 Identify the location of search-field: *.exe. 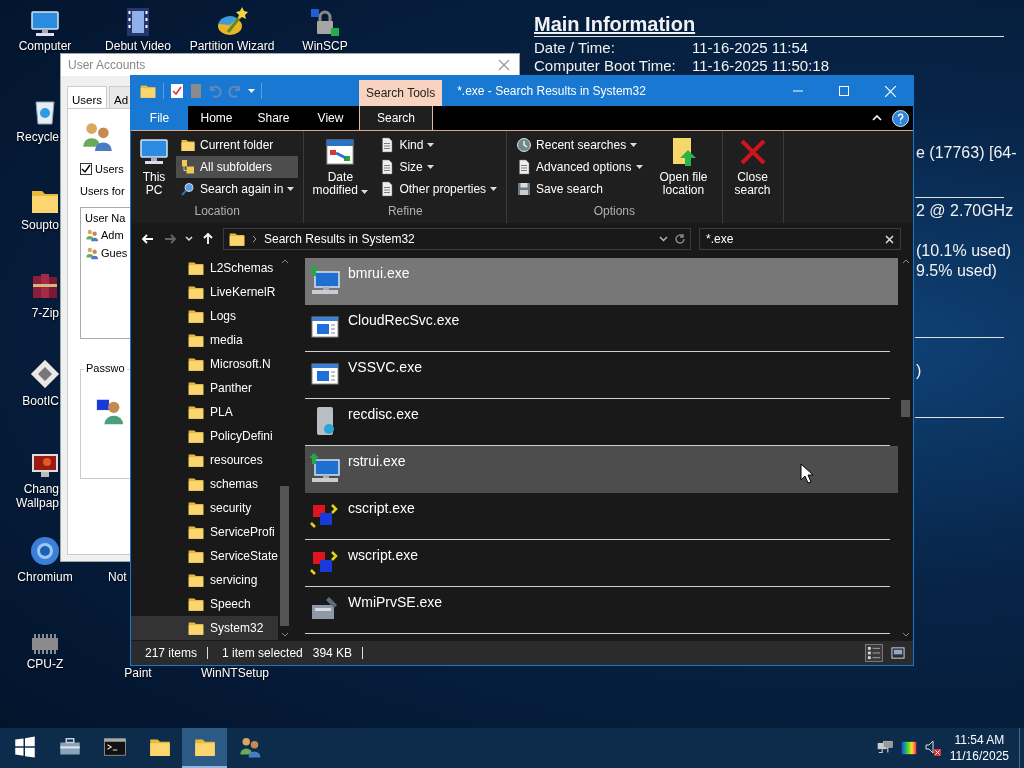
(800, 239).